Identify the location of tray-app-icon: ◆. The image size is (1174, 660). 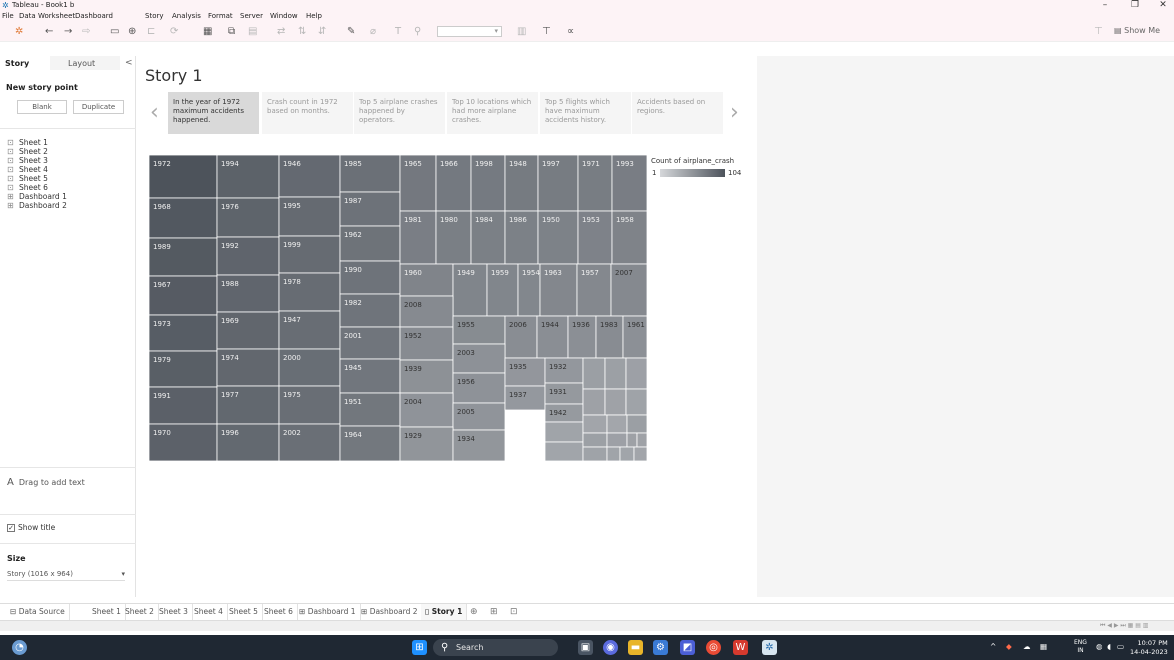
(1009, 646).